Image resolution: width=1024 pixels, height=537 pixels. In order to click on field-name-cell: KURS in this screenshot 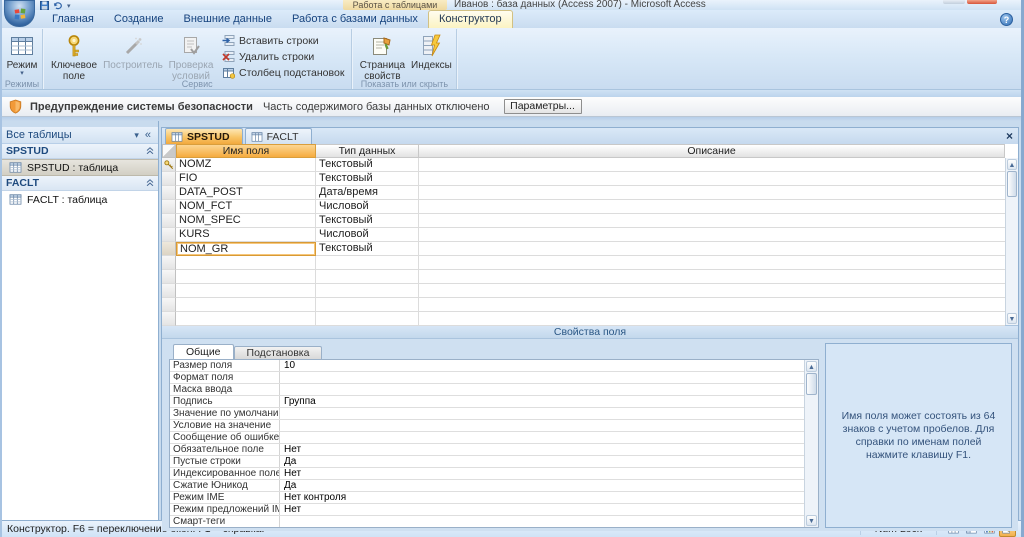, I will do `click(246, 235)`.